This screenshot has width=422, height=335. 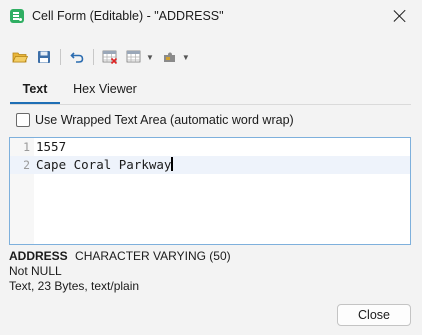 I want to click on folder-open-icon, so click(x=20, y=57).